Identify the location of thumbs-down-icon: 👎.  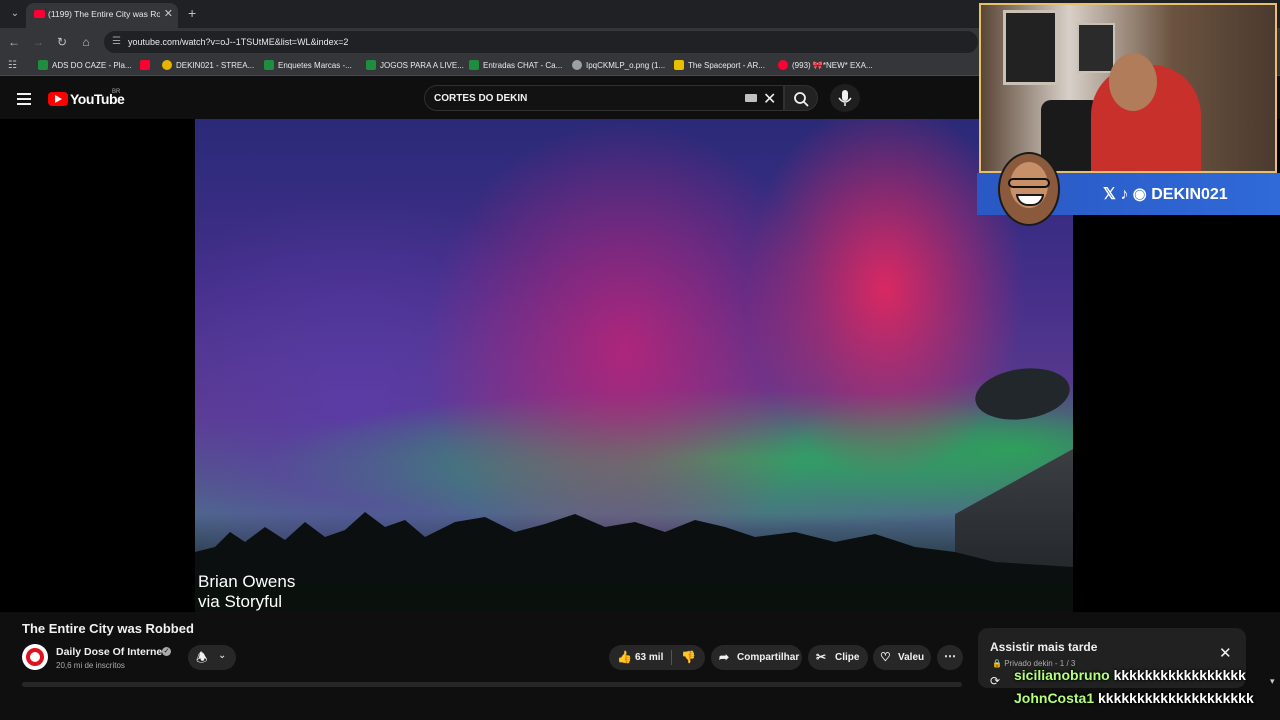
(688, 657).